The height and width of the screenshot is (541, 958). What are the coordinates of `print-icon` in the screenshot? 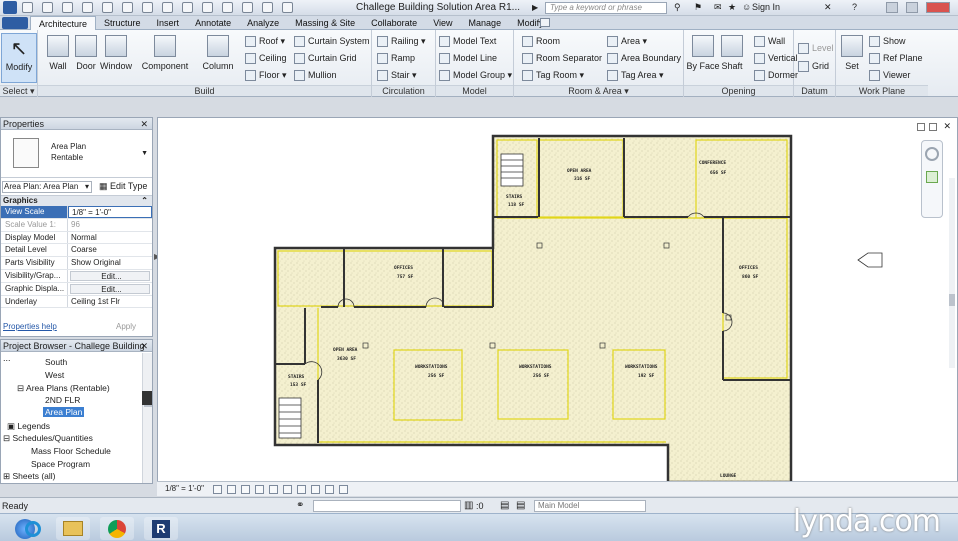 It's located at (107, 7).